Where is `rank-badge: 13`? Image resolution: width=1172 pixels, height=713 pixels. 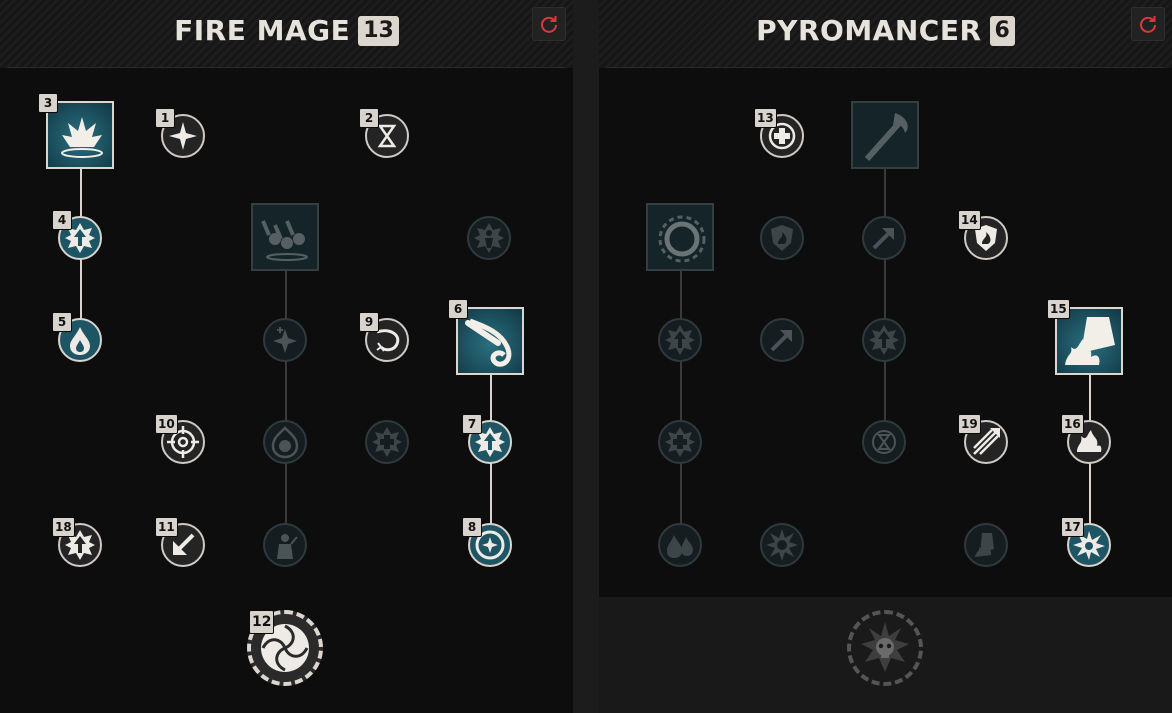
rank-badge: 13 is located at coordinates (765, 118).